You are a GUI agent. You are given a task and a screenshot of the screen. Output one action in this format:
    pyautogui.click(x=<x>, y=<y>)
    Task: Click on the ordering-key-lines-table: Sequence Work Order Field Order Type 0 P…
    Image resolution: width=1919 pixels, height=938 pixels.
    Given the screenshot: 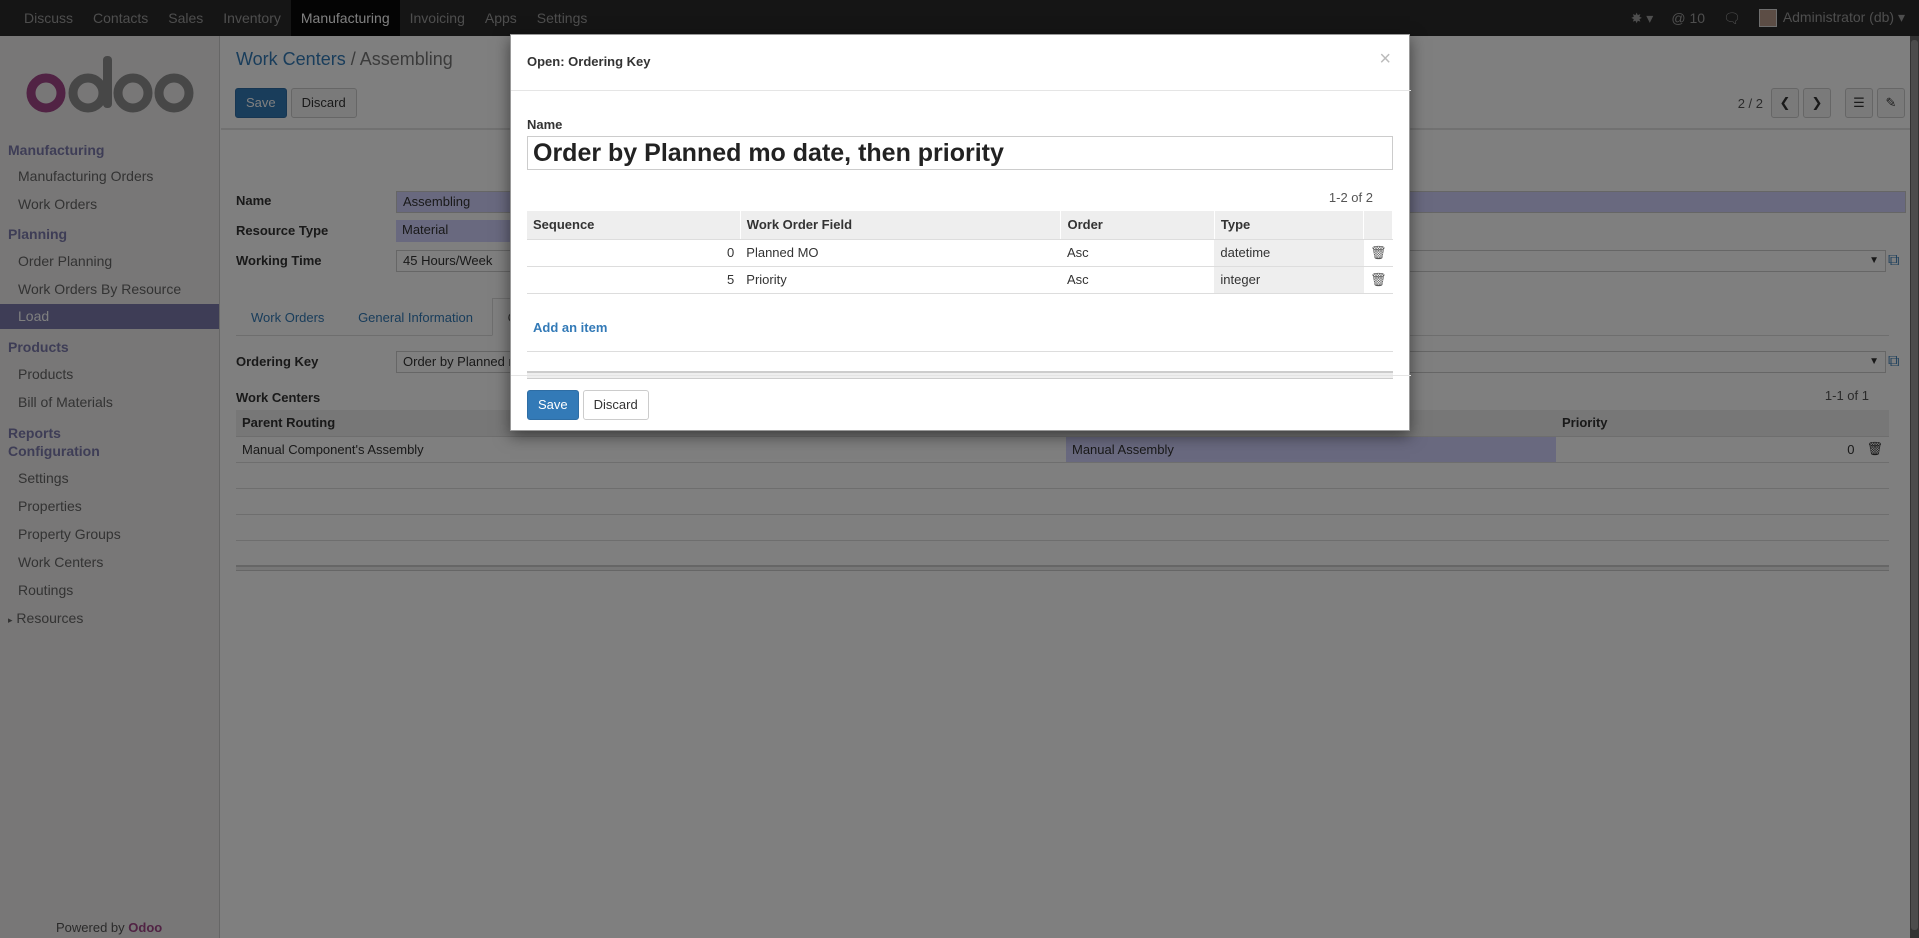 What is the action you would take?
    pyautogui.click(x=960, y=252)
    